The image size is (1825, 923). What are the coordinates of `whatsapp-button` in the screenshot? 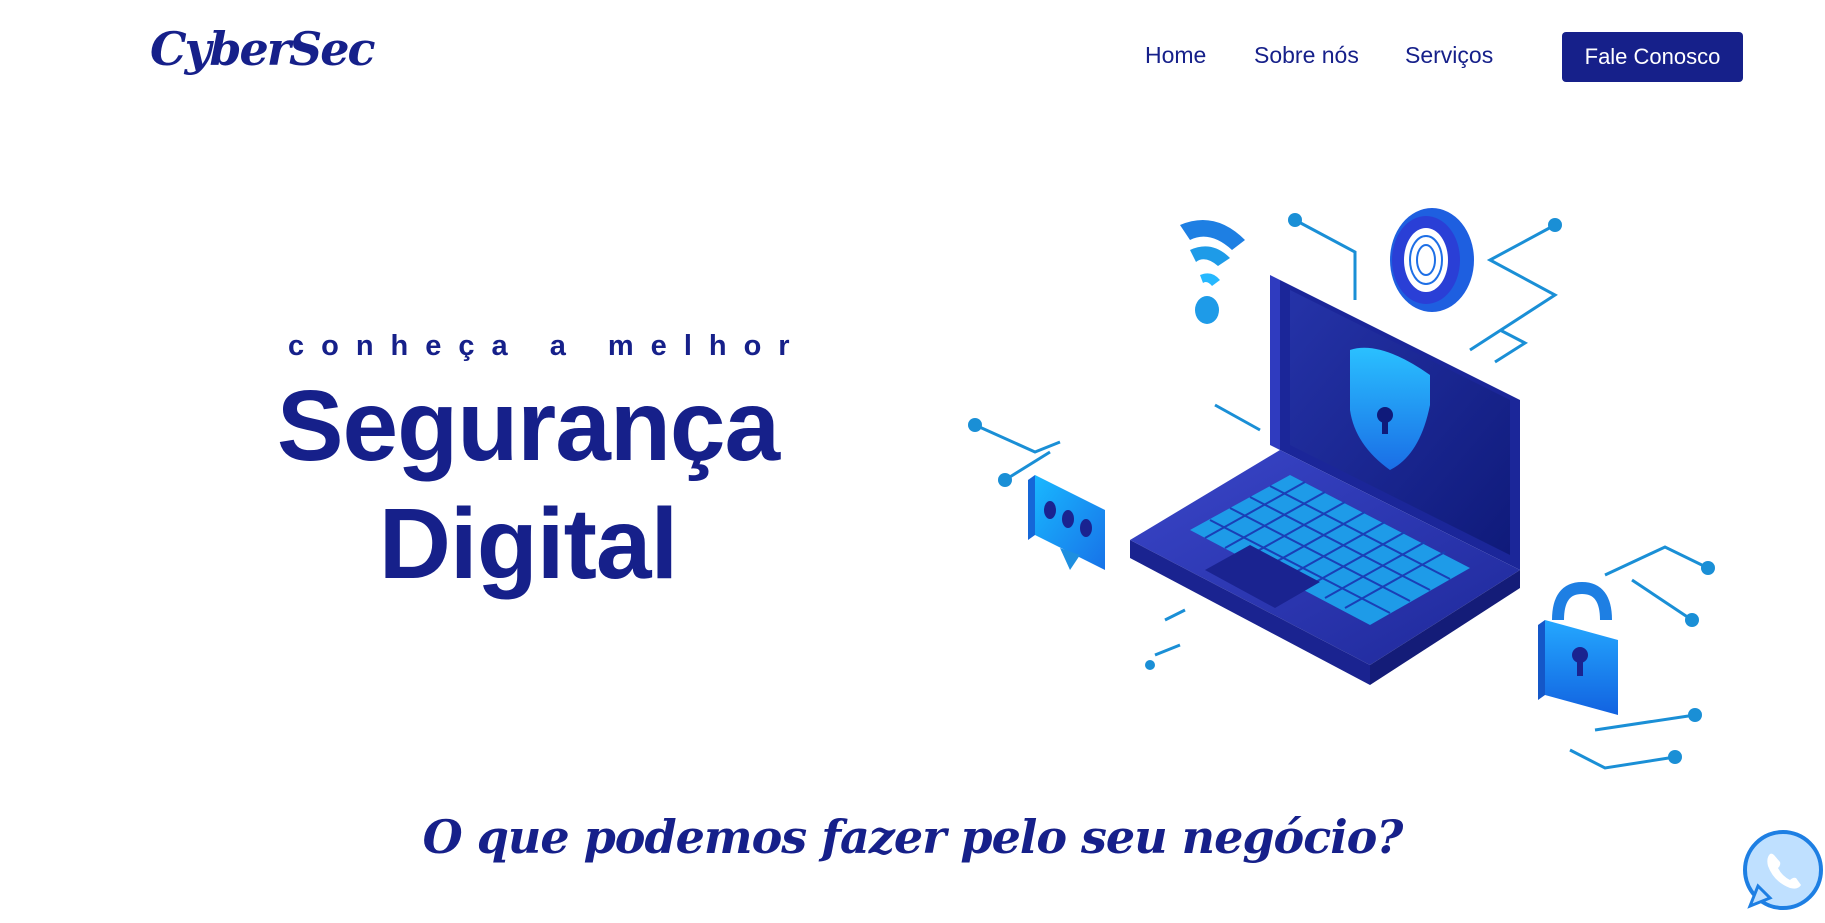 It's located at (1781, 871).